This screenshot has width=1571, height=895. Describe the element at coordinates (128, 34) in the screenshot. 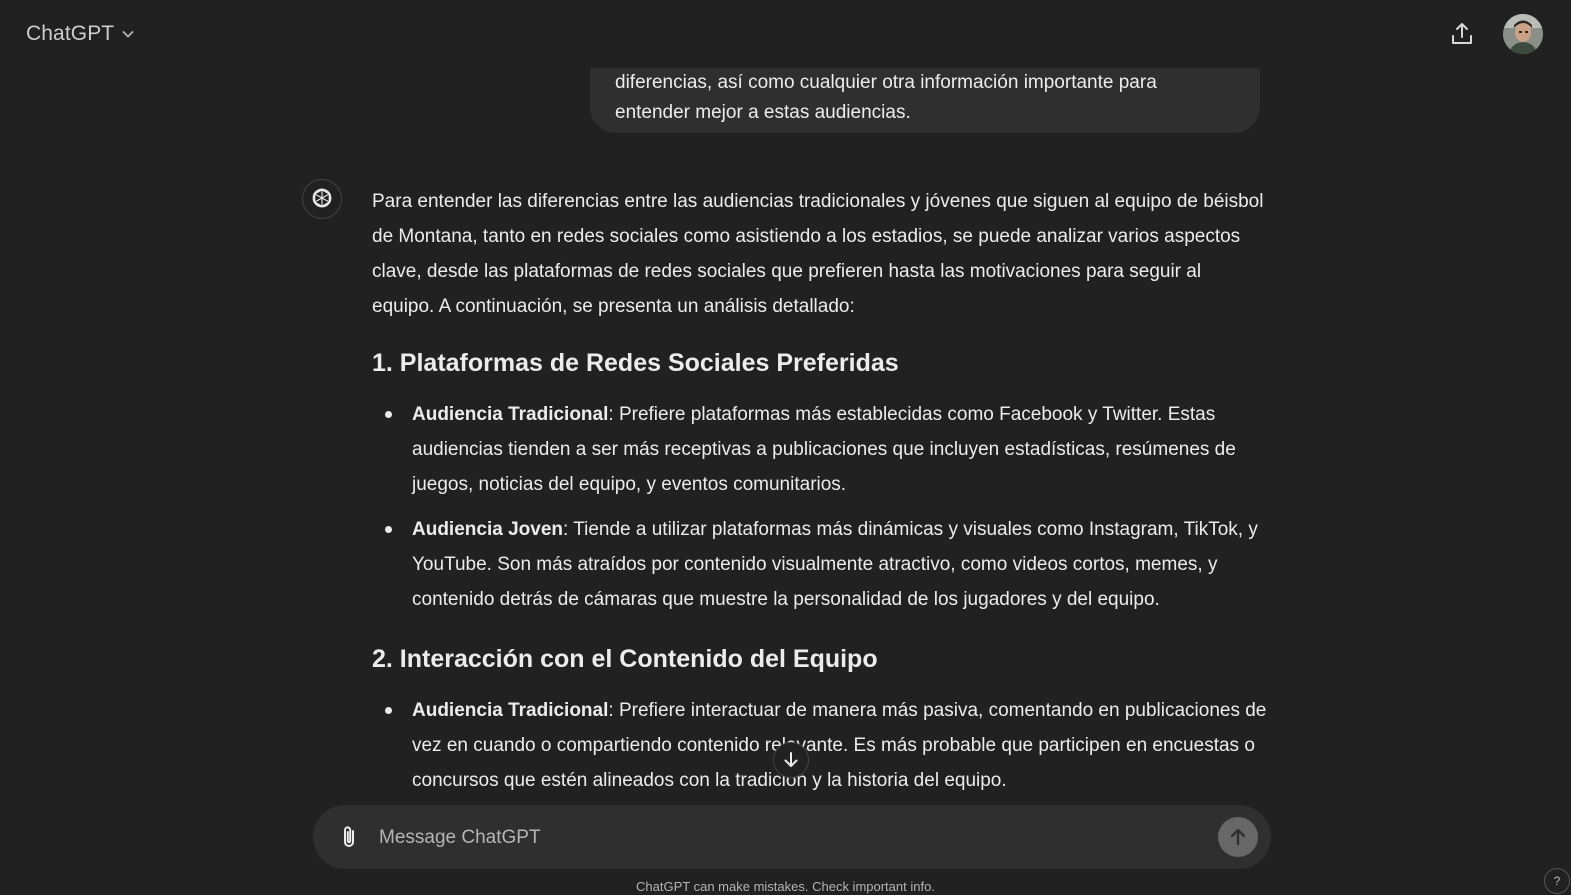

I see `chevron-down-icon` at that location.